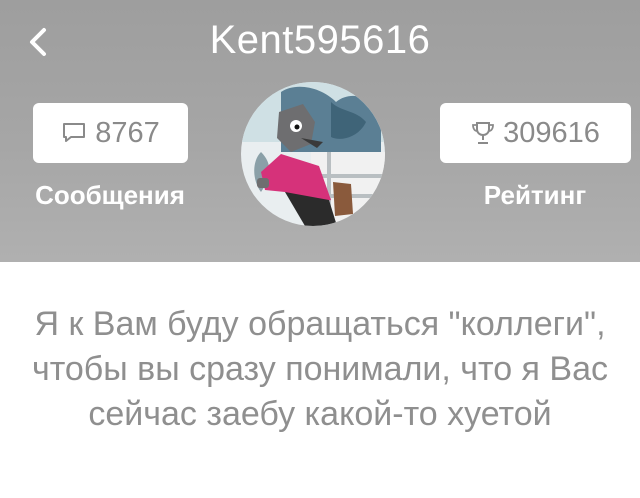 The image size is (640, 498). Describe the element at coordinates (483, 133) in the screenshot. I see `trophy-icon` at that location.